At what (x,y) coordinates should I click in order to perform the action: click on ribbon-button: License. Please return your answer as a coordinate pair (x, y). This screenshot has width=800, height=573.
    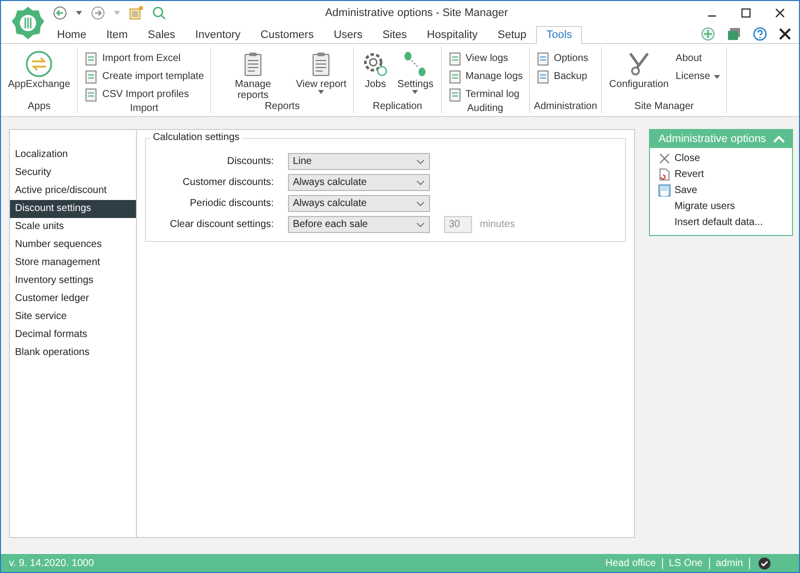
    Looking at the image, I should click on (698, 76).